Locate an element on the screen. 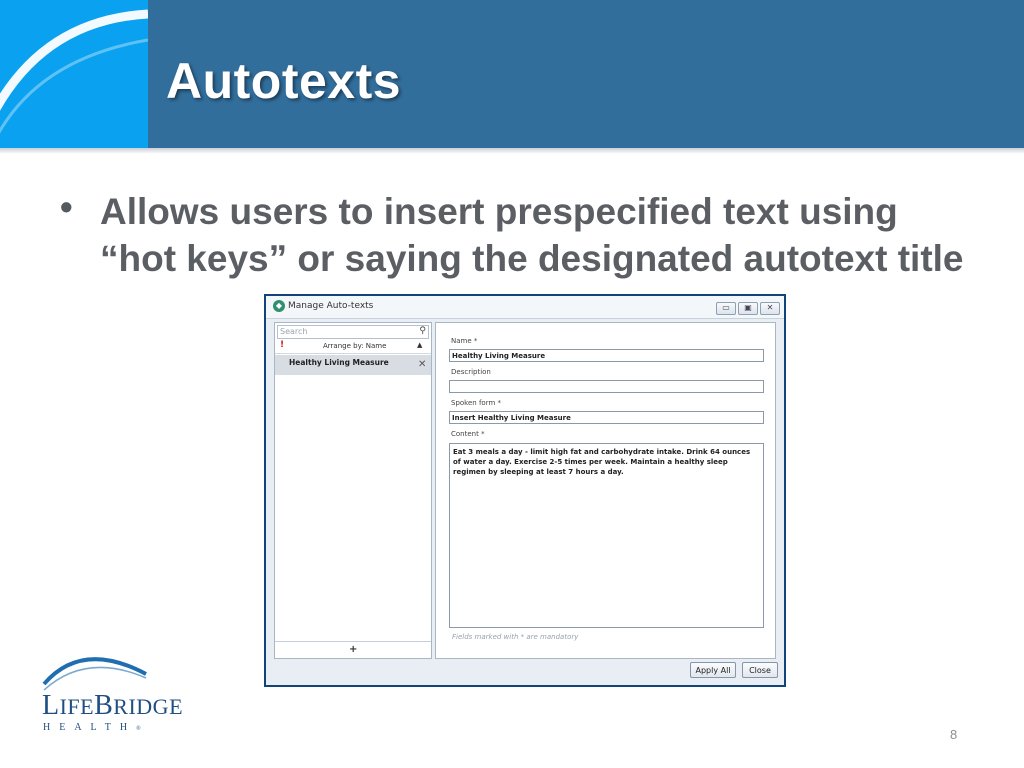 The image size is (1024, 768). search-input: Search ⚲ is located at coordinates (353, 332).